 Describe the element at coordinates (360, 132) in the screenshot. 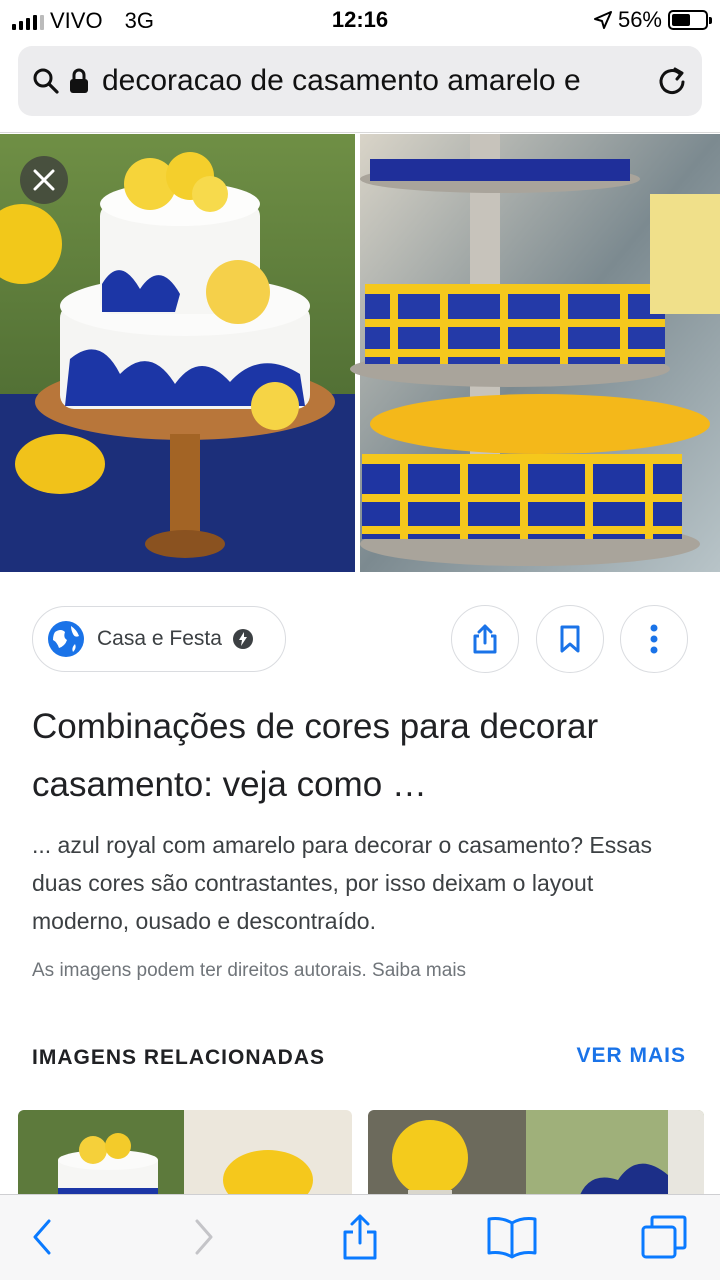

I see `divider` at that location.